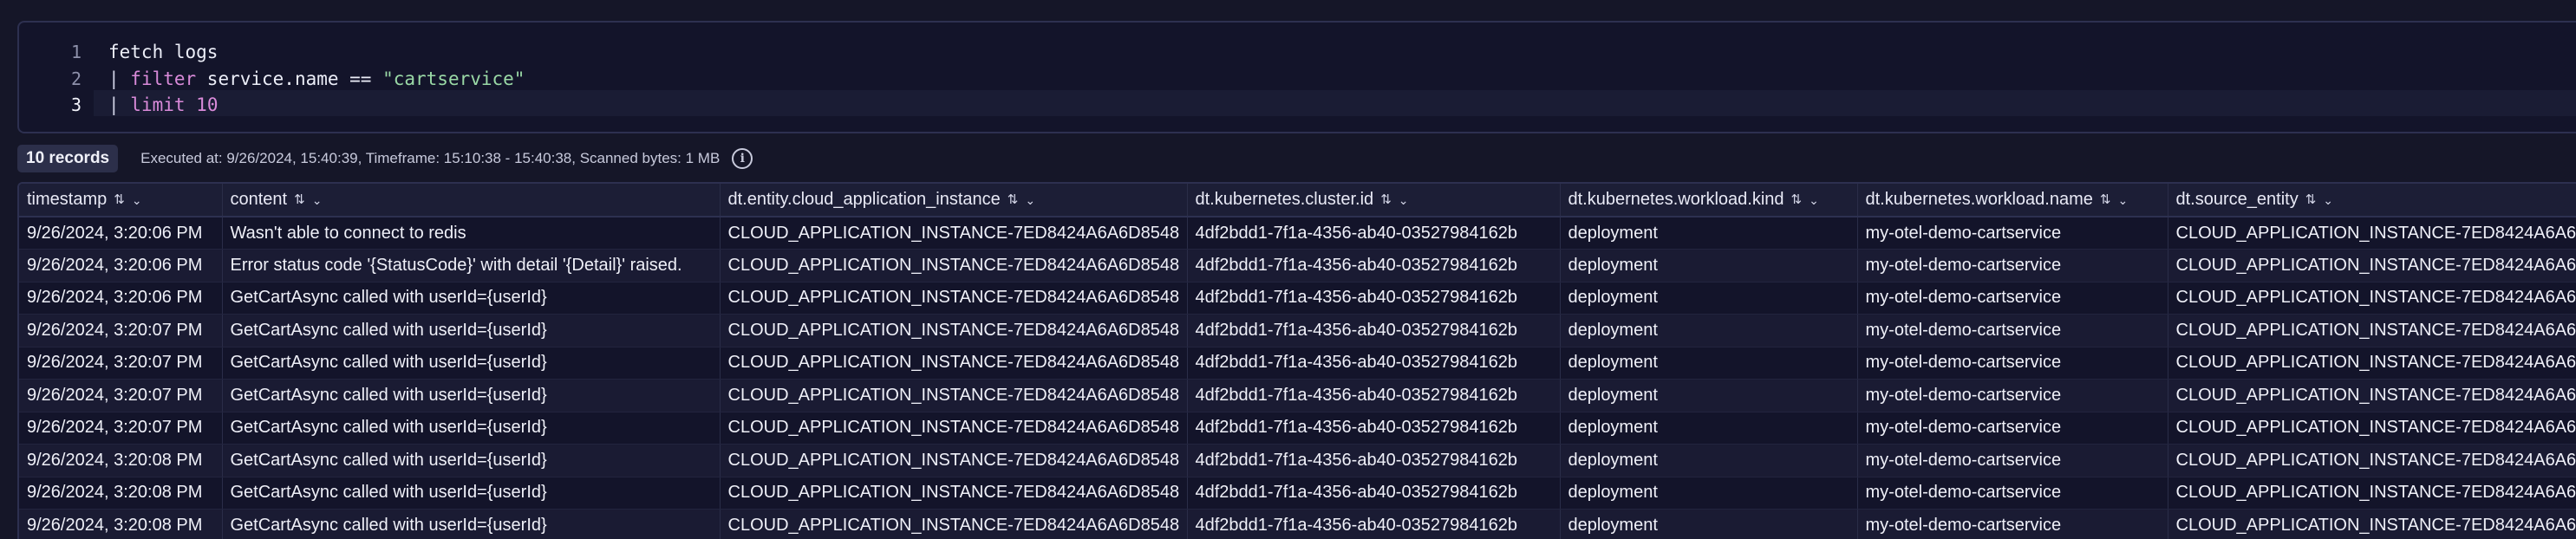  What do you see at coordinates (954, 201) in the screenshot?
I see `column-header: dt.entity.cloud_application_instance ⇅ ⌄` at bounding box center [954, 201].